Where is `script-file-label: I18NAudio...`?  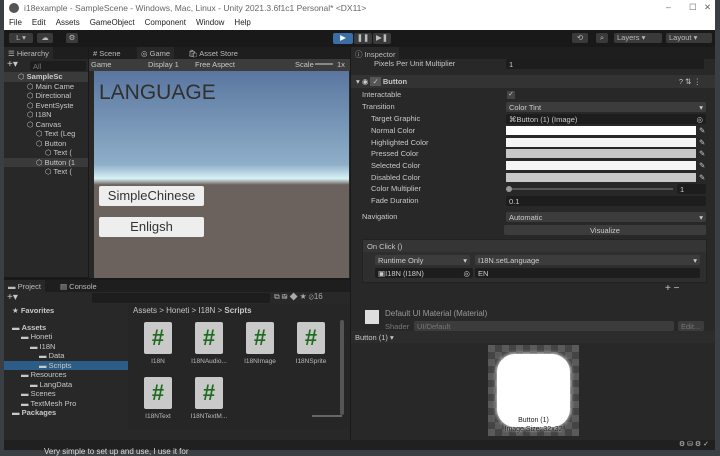
script-file-label: I18NAudio... is located at coordinates (209, 361).